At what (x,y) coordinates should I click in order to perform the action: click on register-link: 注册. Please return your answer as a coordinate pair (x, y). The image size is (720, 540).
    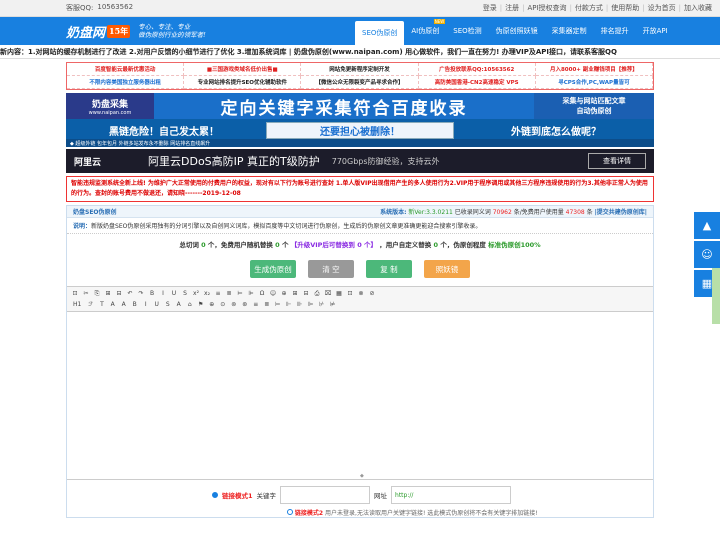
    Looking at the image, I should click on (512, 8).